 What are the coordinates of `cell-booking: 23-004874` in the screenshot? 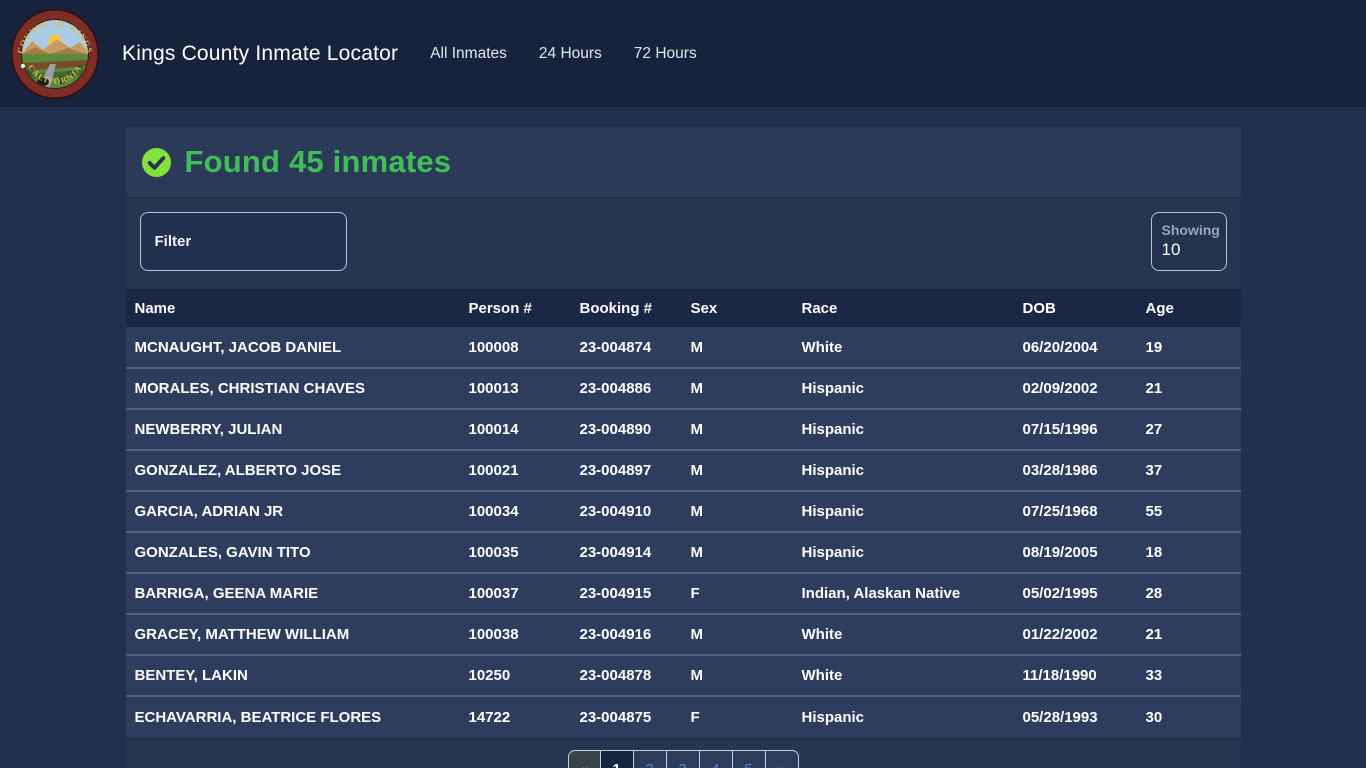 It's located at (626, 347).